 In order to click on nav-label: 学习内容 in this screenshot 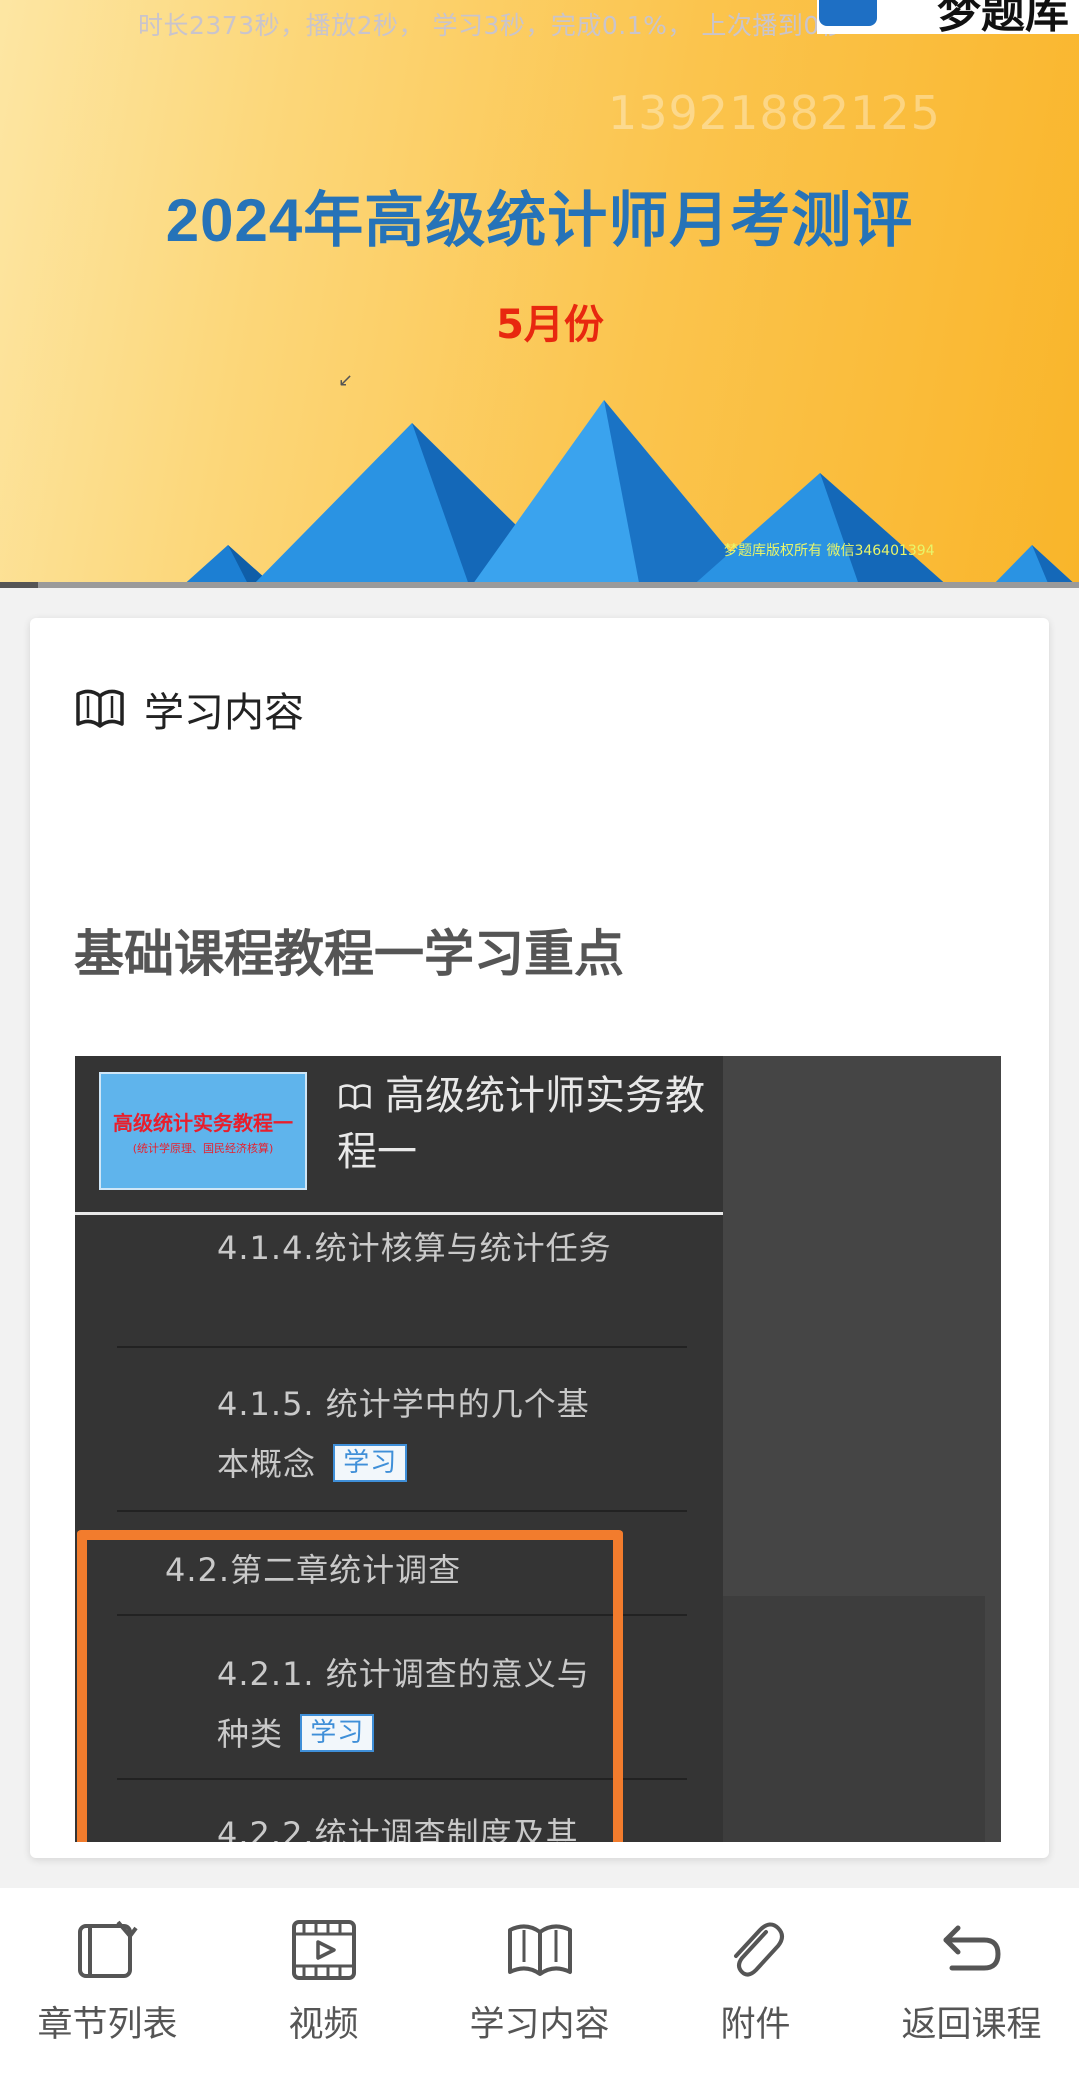, I will do `click(539, 2025)`.